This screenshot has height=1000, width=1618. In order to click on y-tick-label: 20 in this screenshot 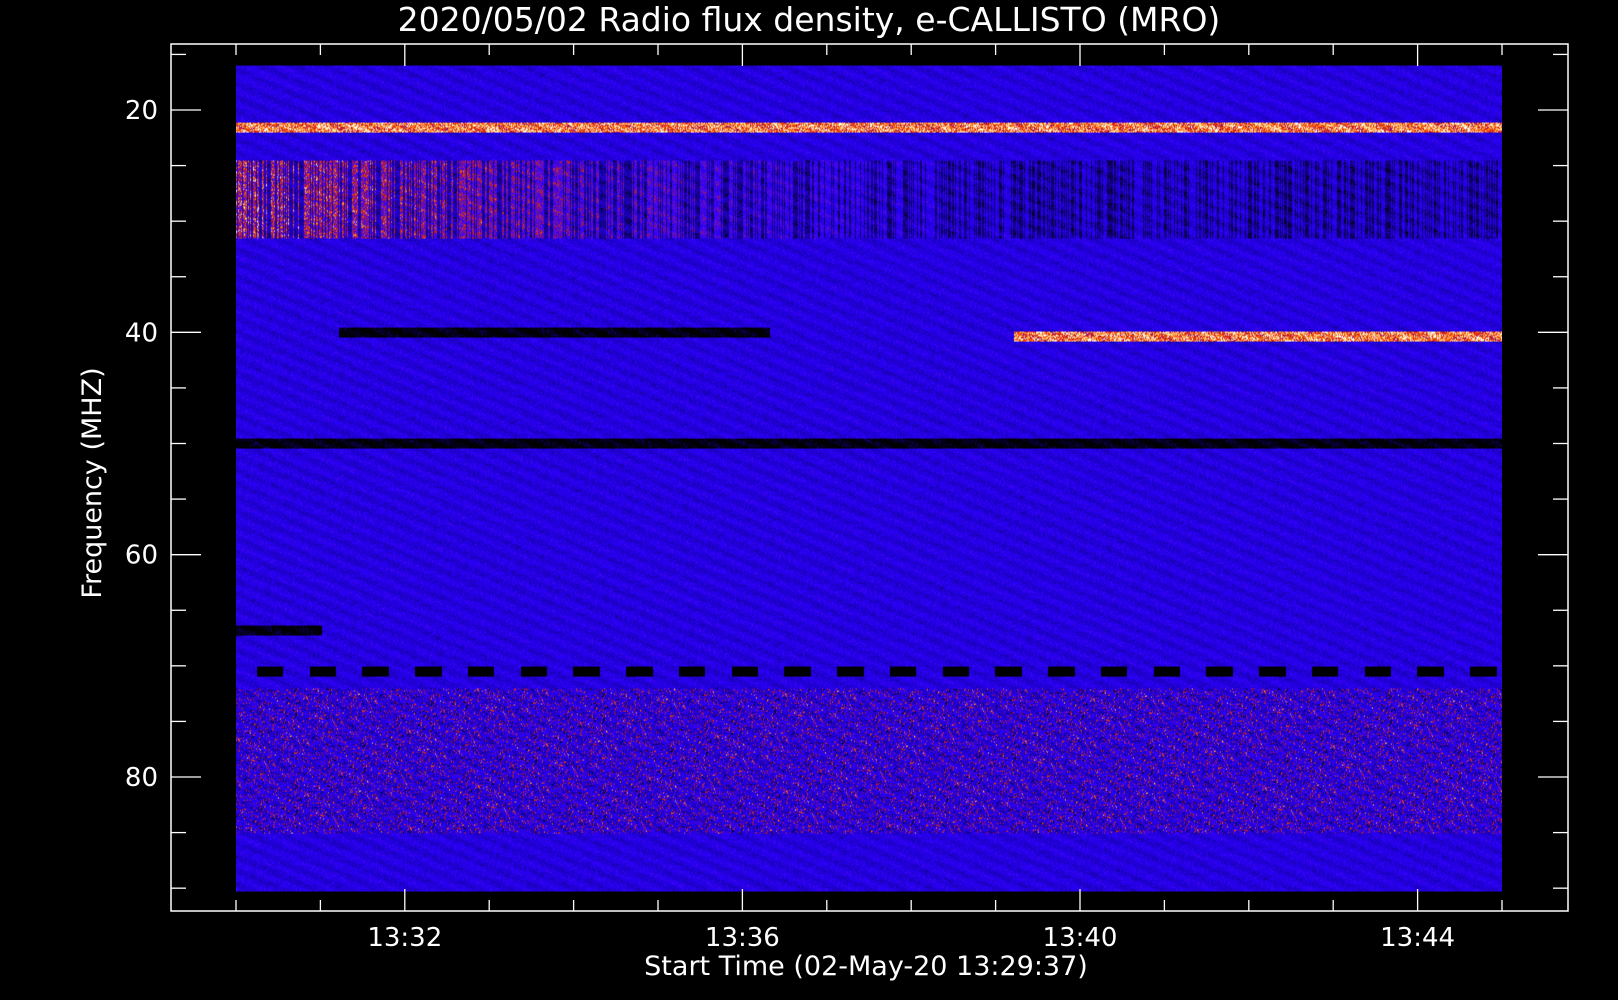, I will do `click(141, 111)`.